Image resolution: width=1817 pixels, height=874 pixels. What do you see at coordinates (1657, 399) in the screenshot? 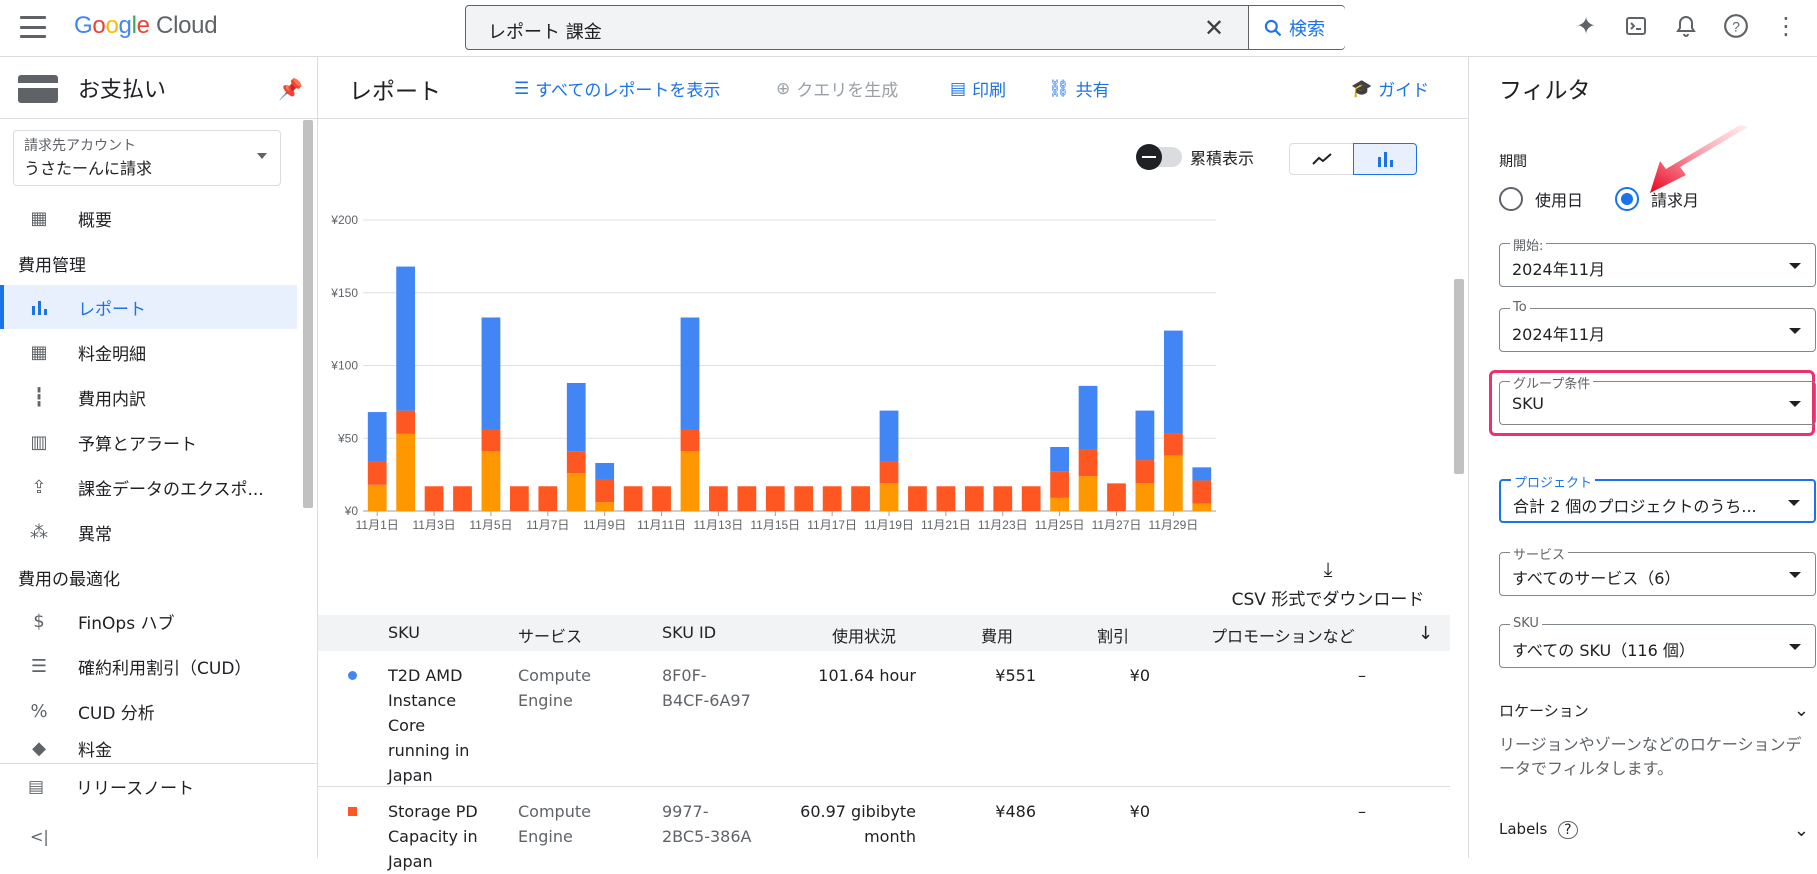
I see `group-by-select: グループ条件 SKU` at bounding box center [1657, 399].